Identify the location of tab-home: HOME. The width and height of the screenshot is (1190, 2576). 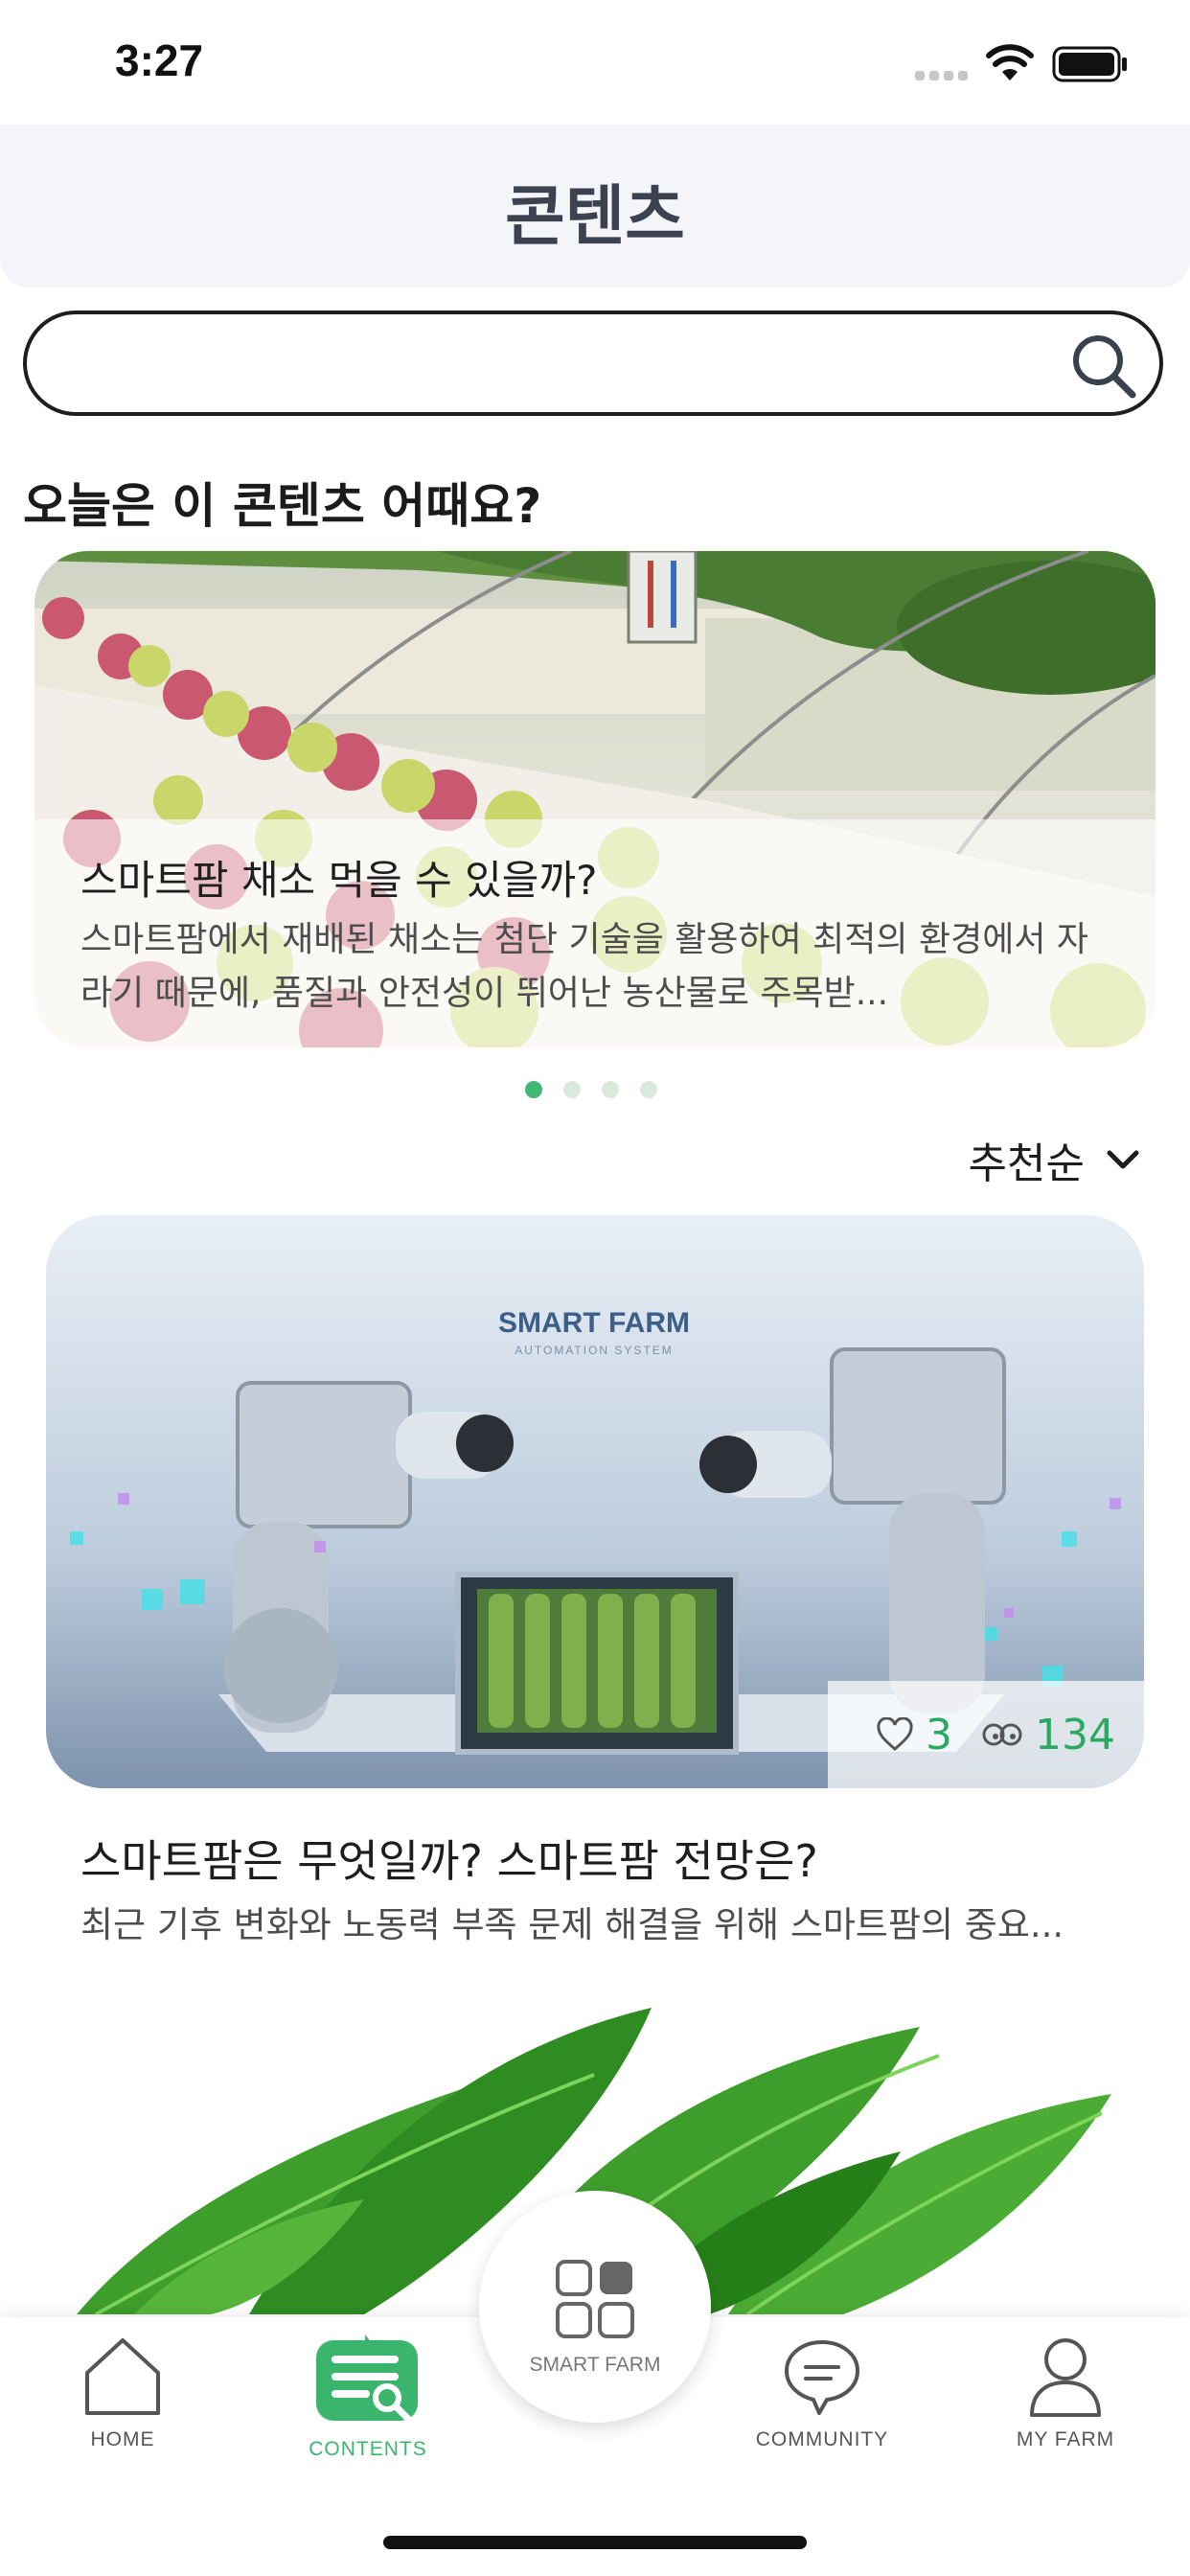
(123, 2392).